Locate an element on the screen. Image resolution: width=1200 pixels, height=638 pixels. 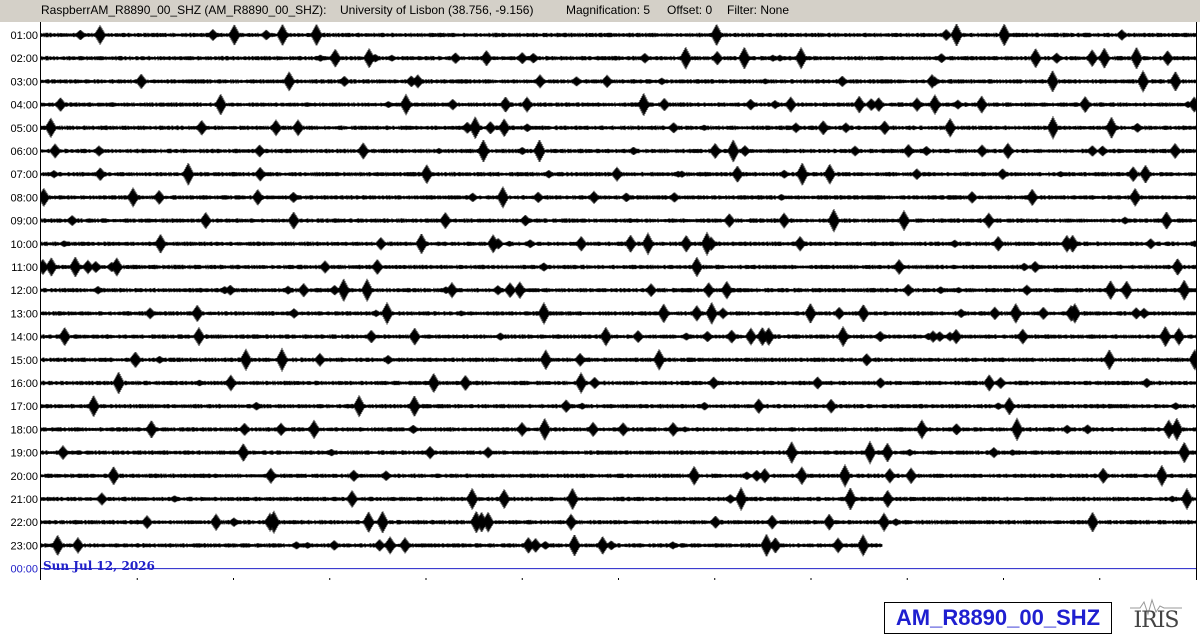
row-label: 05:00 is located at coordinates (24, 129).